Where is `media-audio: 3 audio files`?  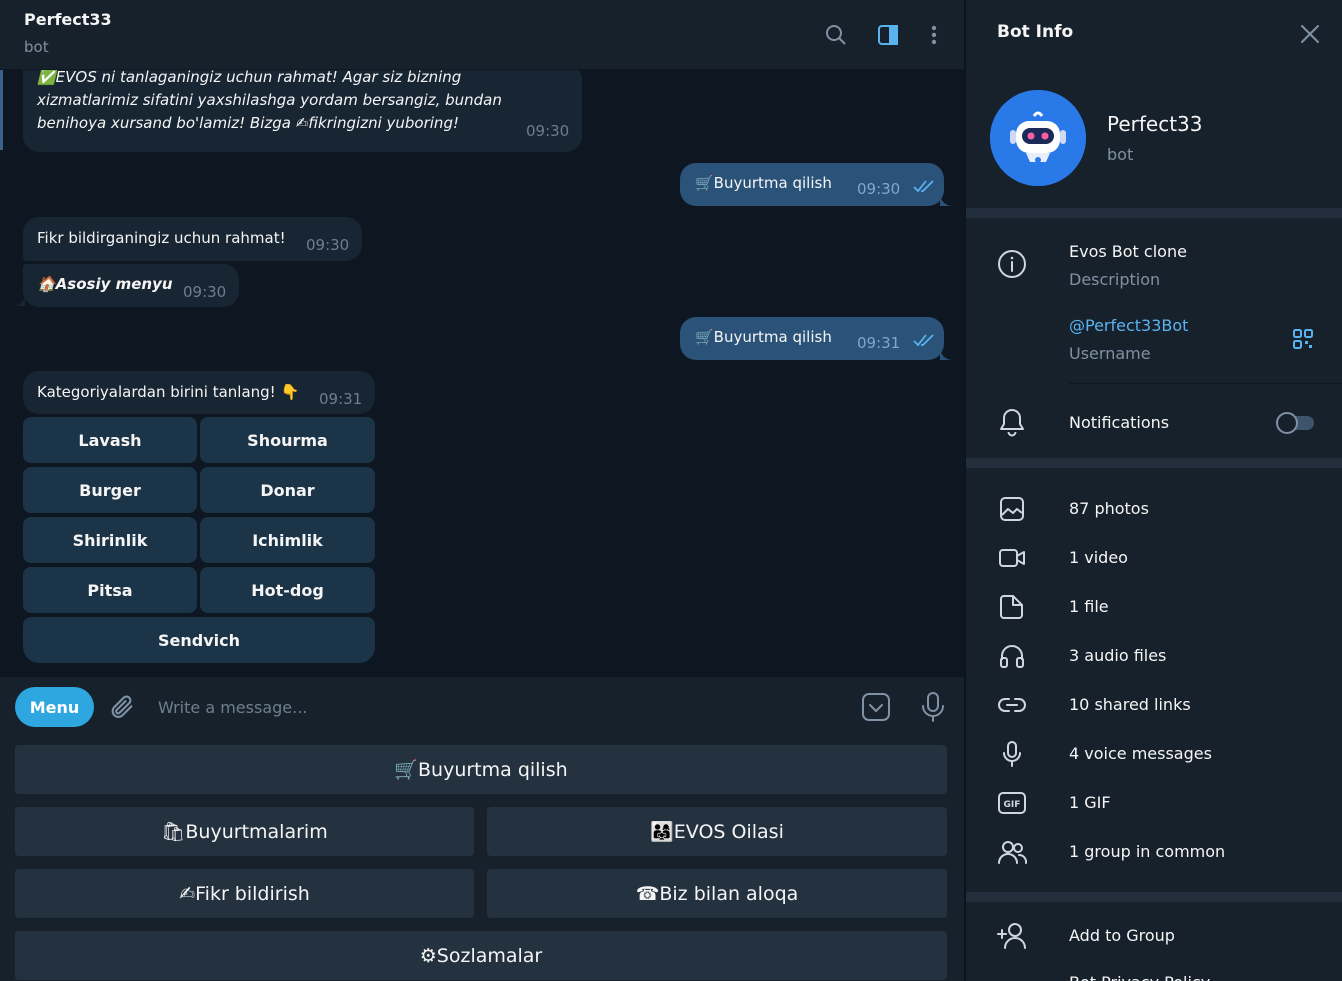
media-audio: 3 audio files is located at coordinates (1117, 655).